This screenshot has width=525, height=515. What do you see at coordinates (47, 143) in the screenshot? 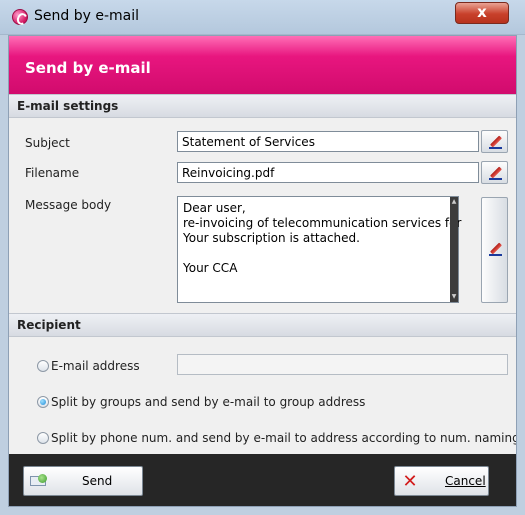
I see `subject-label: Subject` at bounding box center [47, 143].